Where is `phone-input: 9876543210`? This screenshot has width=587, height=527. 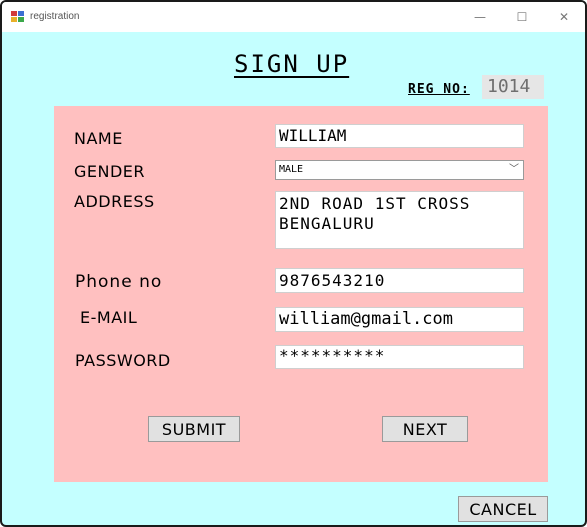 phone-input: 9876543210 is located at coordinates (399, 280).